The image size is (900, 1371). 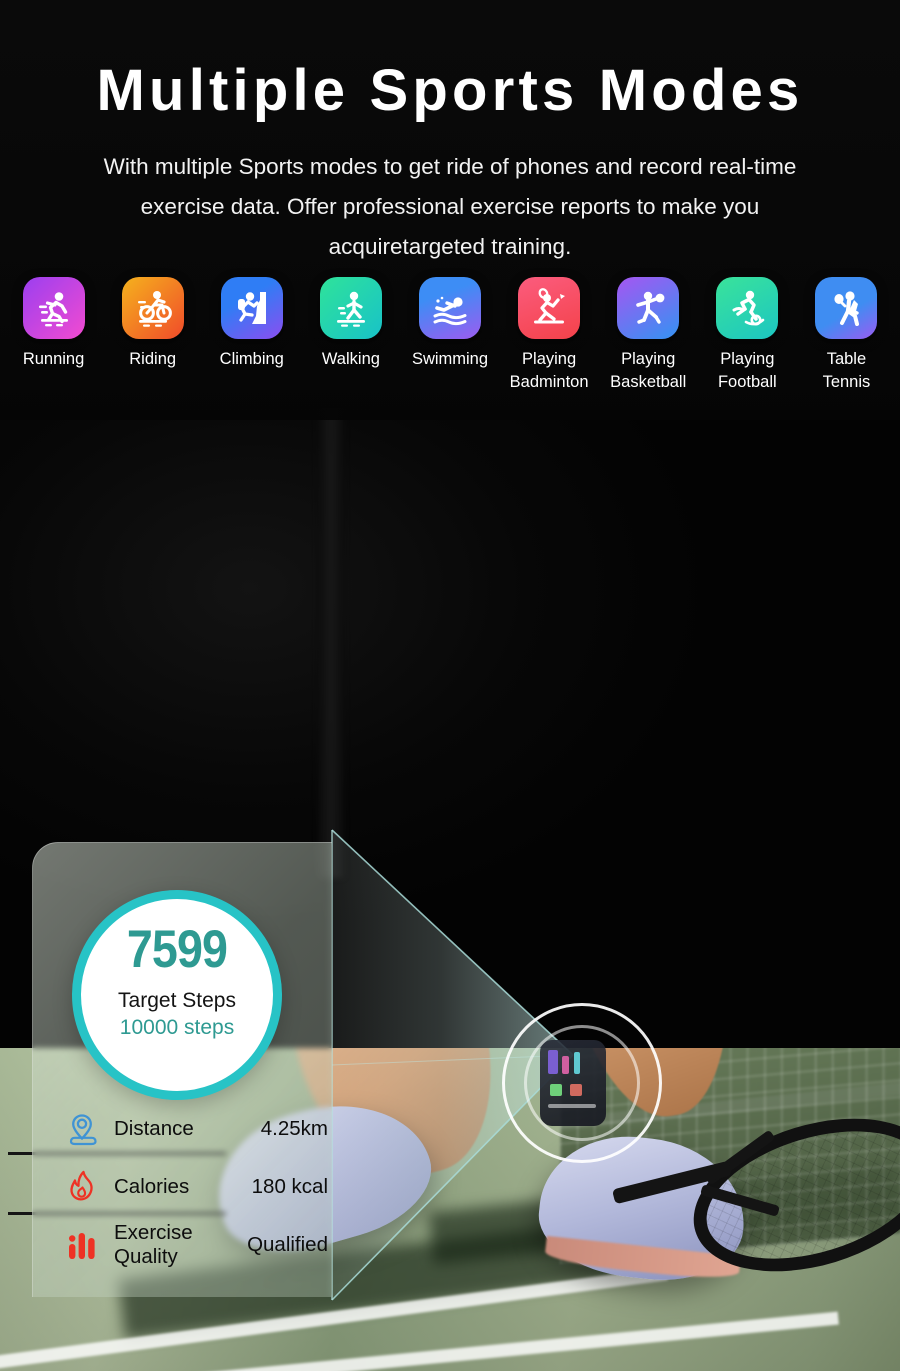 I want to click on sport-item-table-tennis: Table Tennis, so click(x=846, y=335).